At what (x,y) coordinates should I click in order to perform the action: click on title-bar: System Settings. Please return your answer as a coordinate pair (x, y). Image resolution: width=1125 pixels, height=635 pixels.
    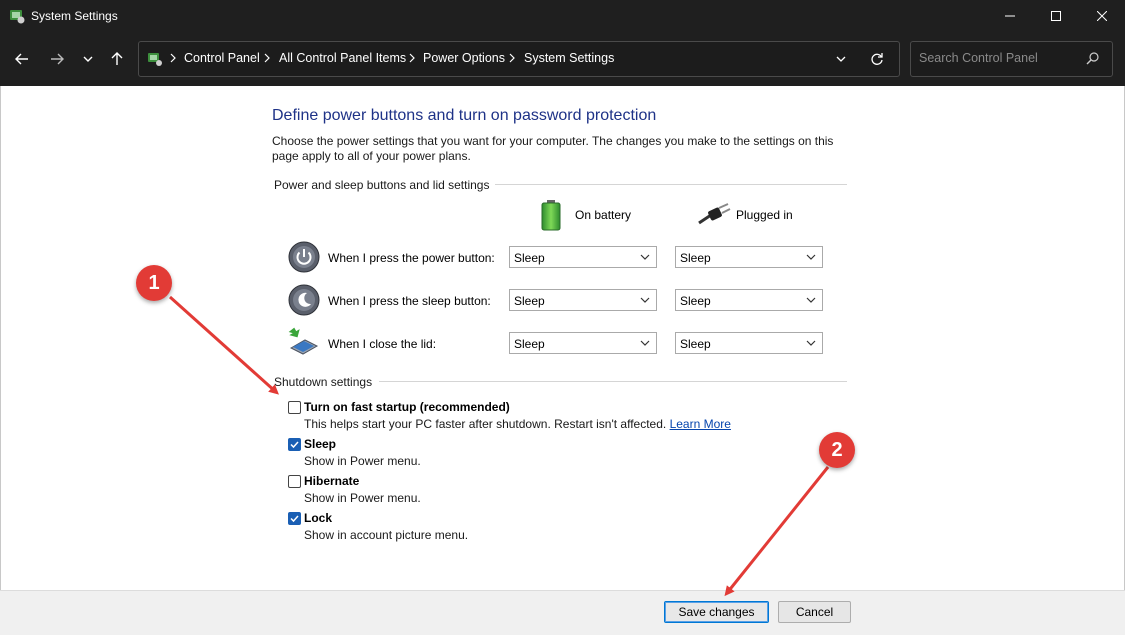
    Looking at the image, I should click on (562, 16).